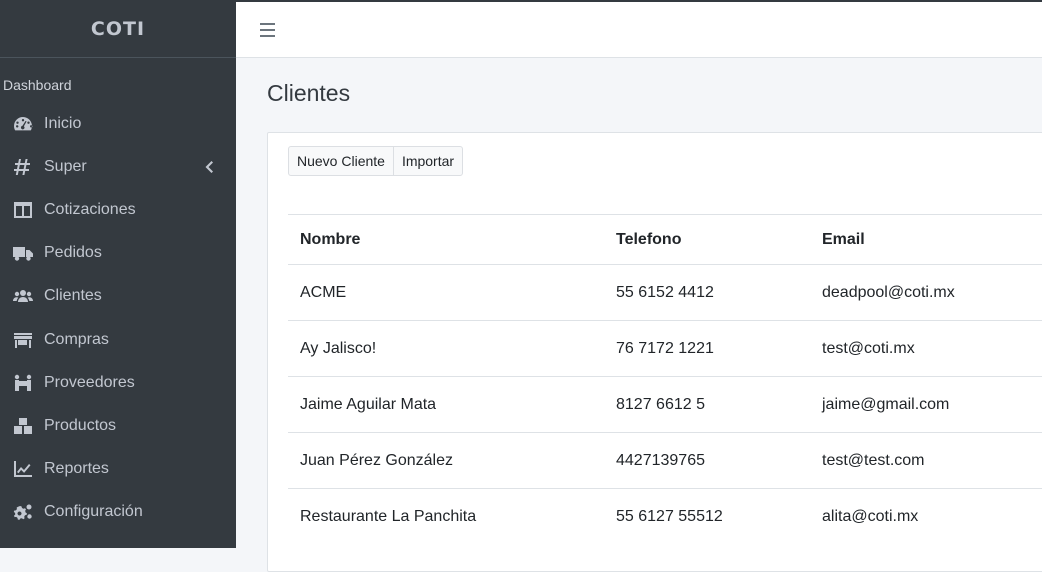 The image size is (1042, 572). What do you see at coordinates (118, 166) in the screenshot?
I see `sidebar-item-super: Super` at bounding box center [118, 166].